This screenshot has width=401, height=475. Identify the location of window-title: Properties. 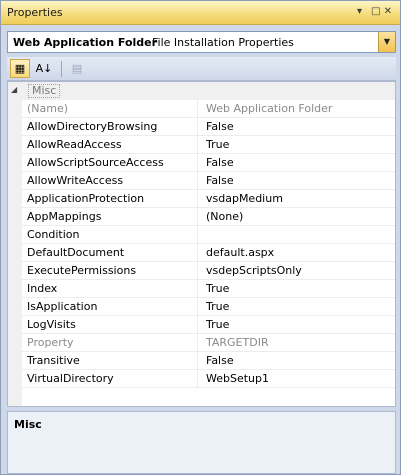
(35, 12).